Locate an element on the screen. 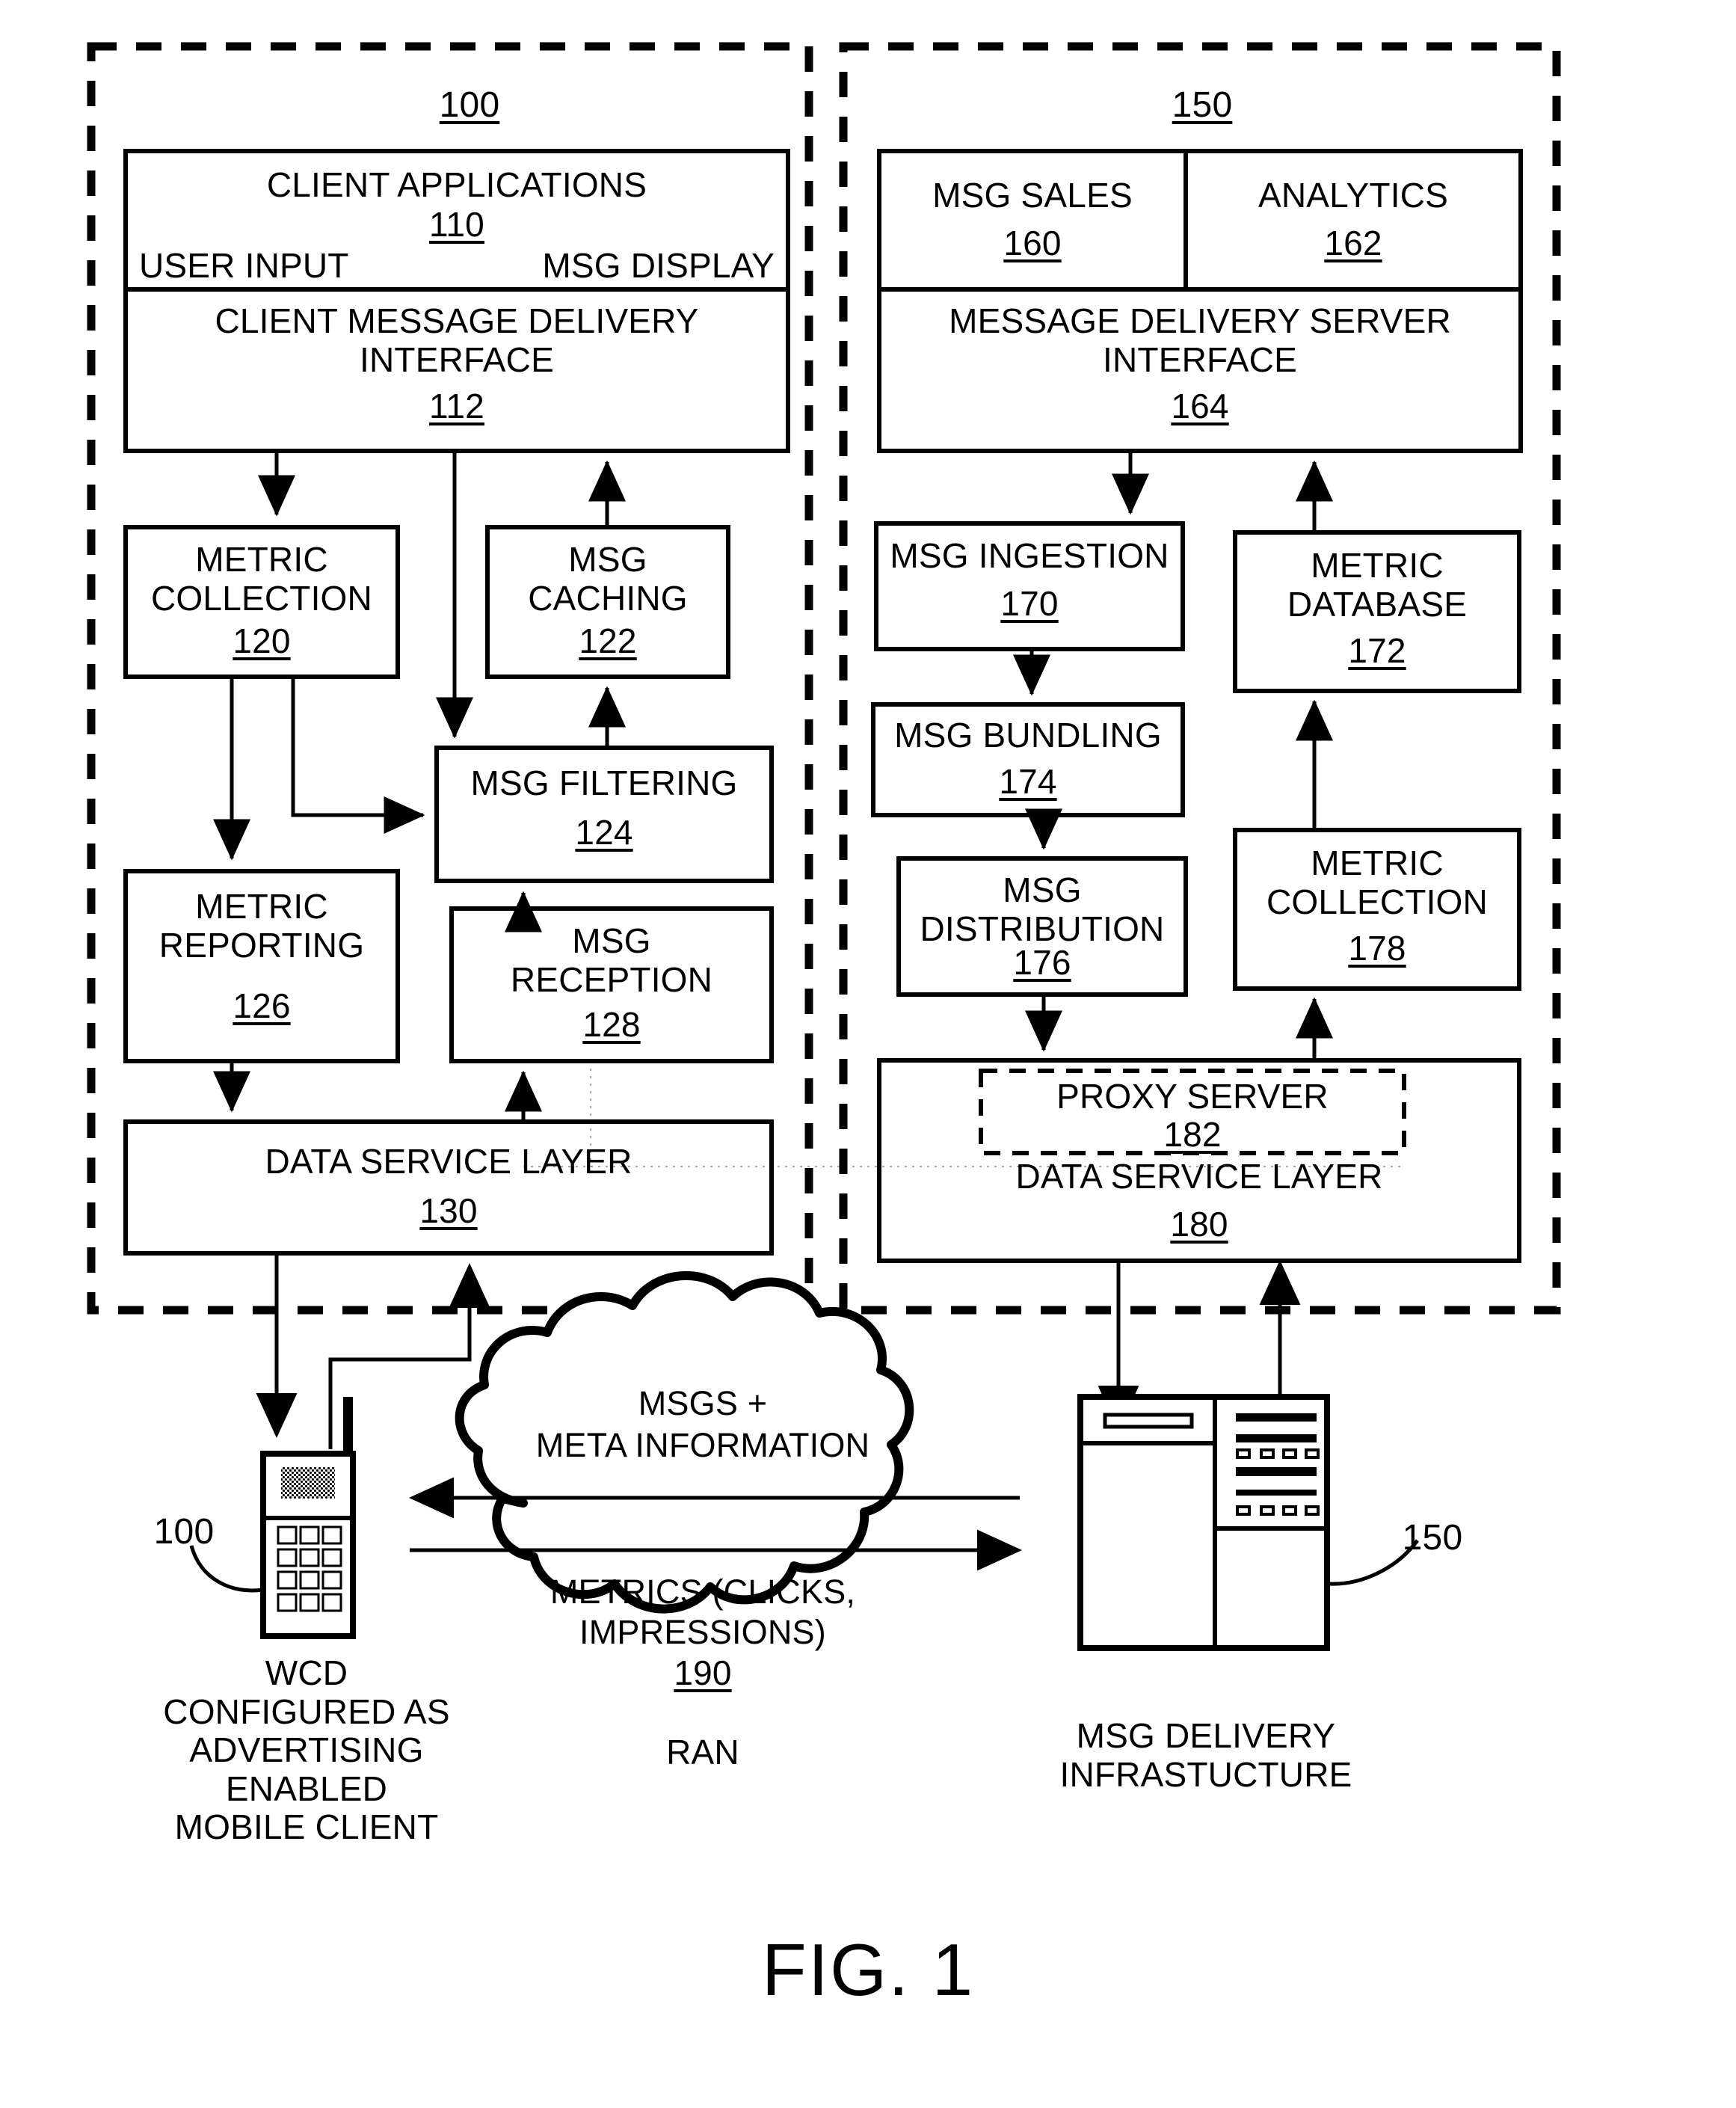  metric-collection-178-title: METRIC COLLECTION is located at coordinates (1377, 883).